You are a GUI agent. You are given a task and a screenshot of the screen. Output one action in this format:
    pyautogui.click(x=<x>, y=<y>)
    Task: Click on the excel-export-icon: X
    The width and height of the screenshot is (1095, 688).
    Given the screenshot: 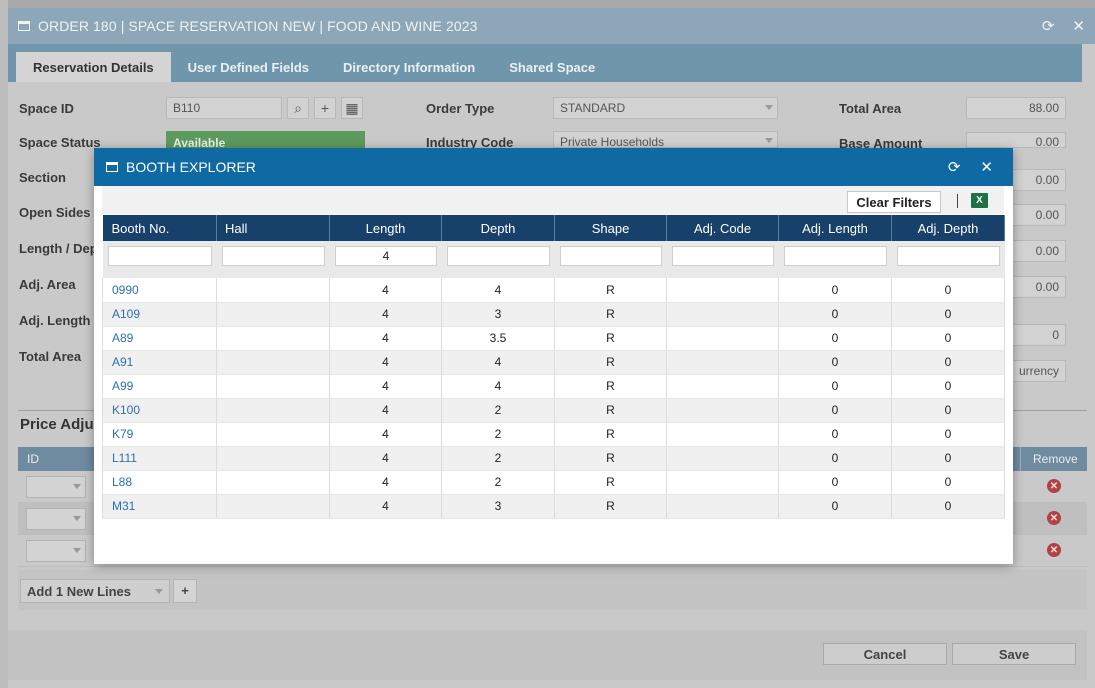 What is the action you would take?
    pyautogui.click(x=979, y=200)
    